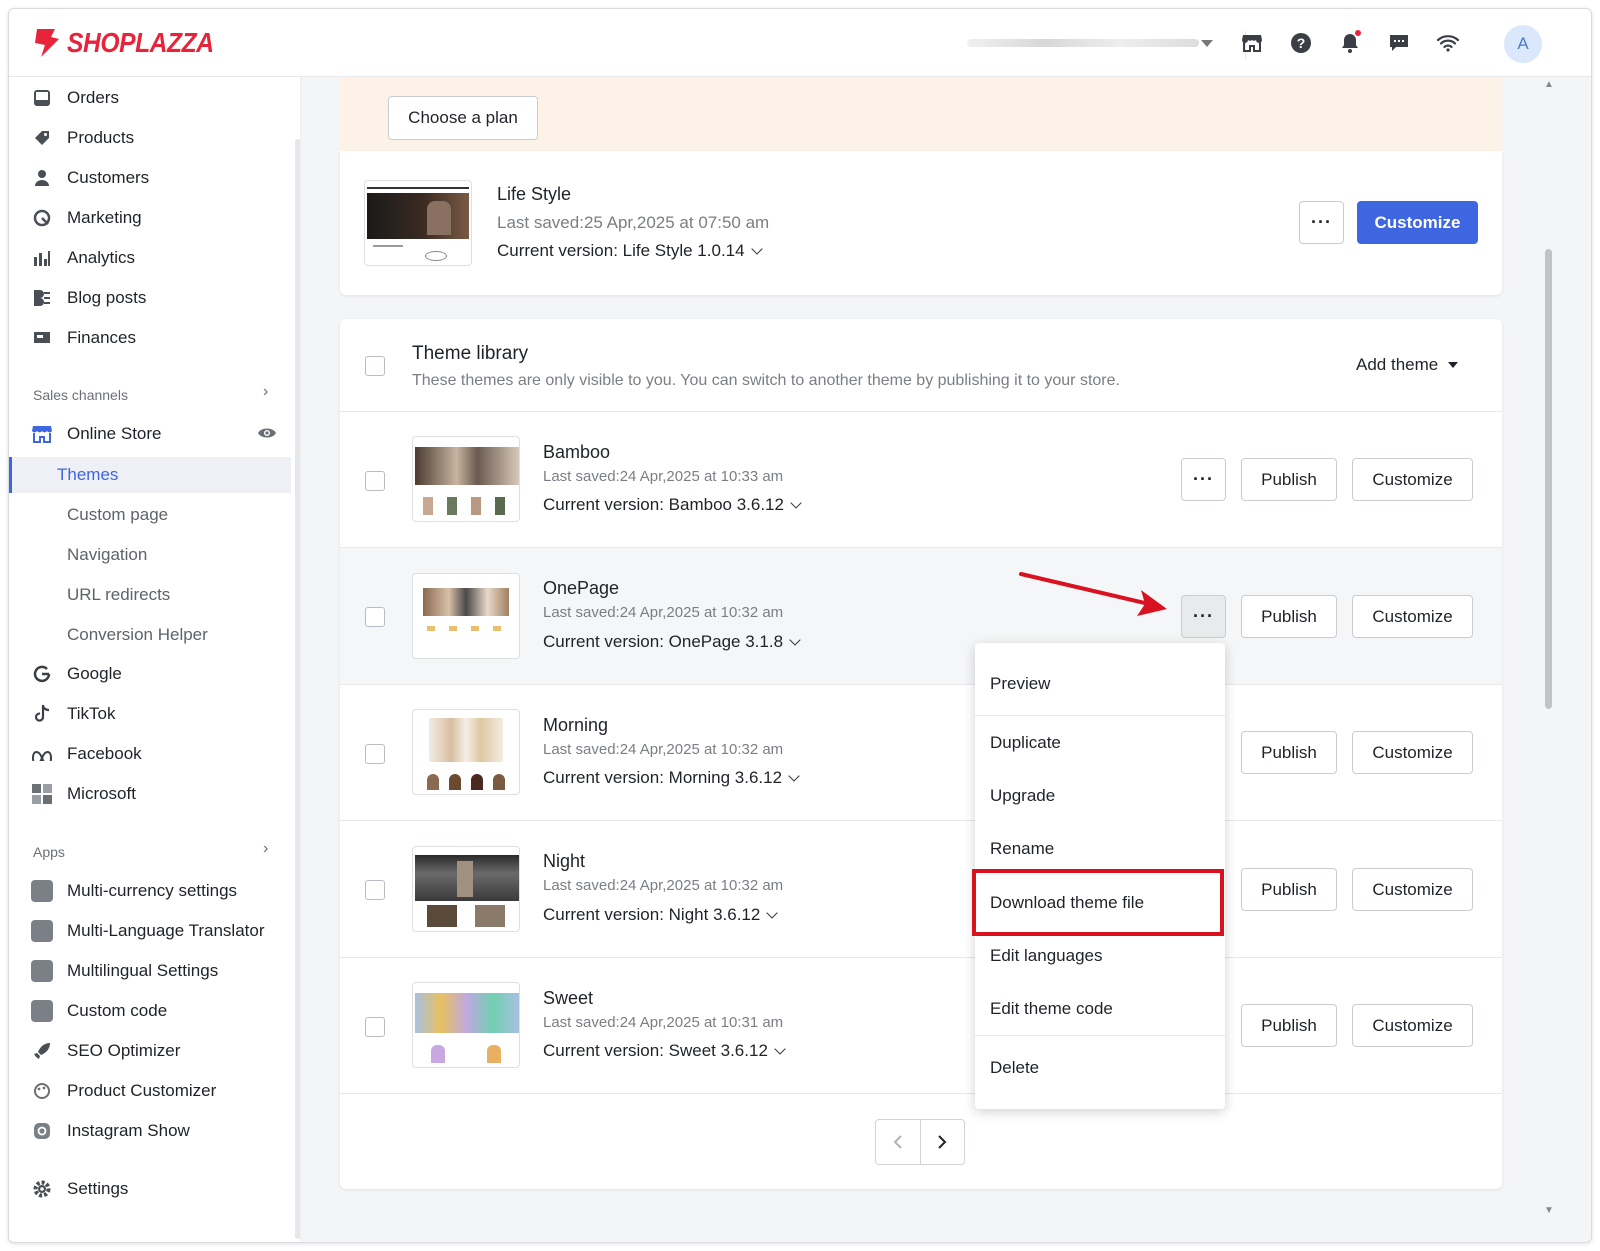 This screenshot has height=1251, width=1600. Describe the element at coordinates (160, 218) in the screenshot. I see `sidebar-item-marketing: Marketing` at that location.